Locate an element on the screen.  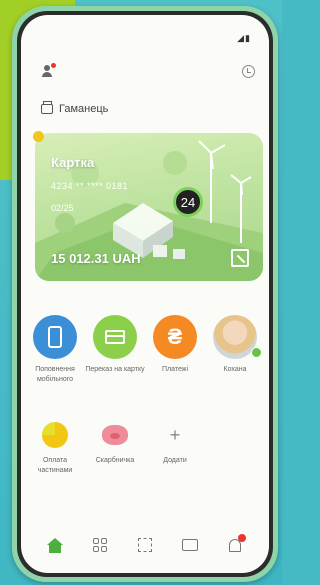
hryvnia-icon: ₴ is located at coordinates (175, 337).